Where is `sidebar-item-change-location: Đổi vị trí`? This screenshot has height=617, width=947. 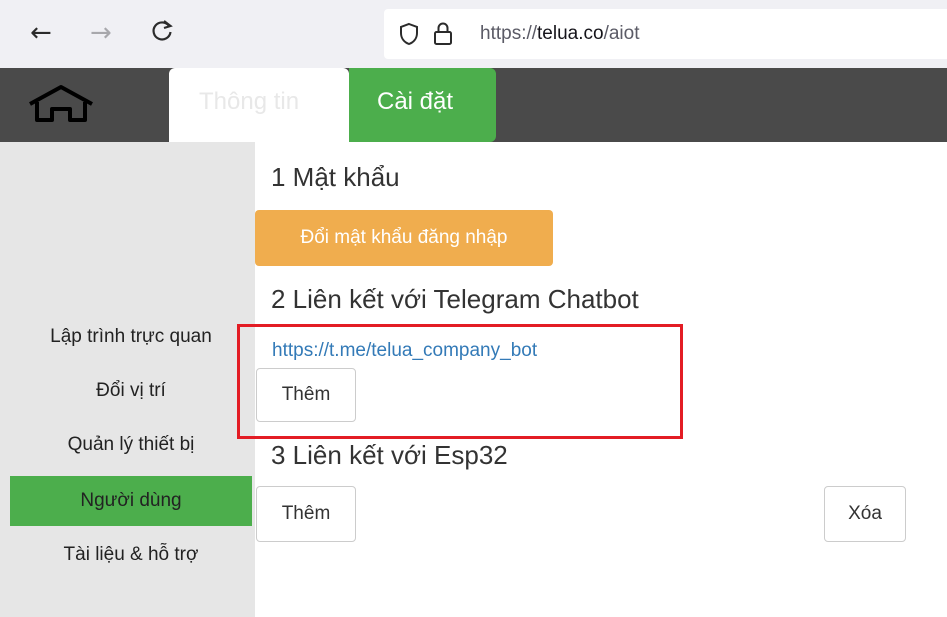 sidebar-item-change-location: Đổi vị trí is located at coordinates (131, 391).